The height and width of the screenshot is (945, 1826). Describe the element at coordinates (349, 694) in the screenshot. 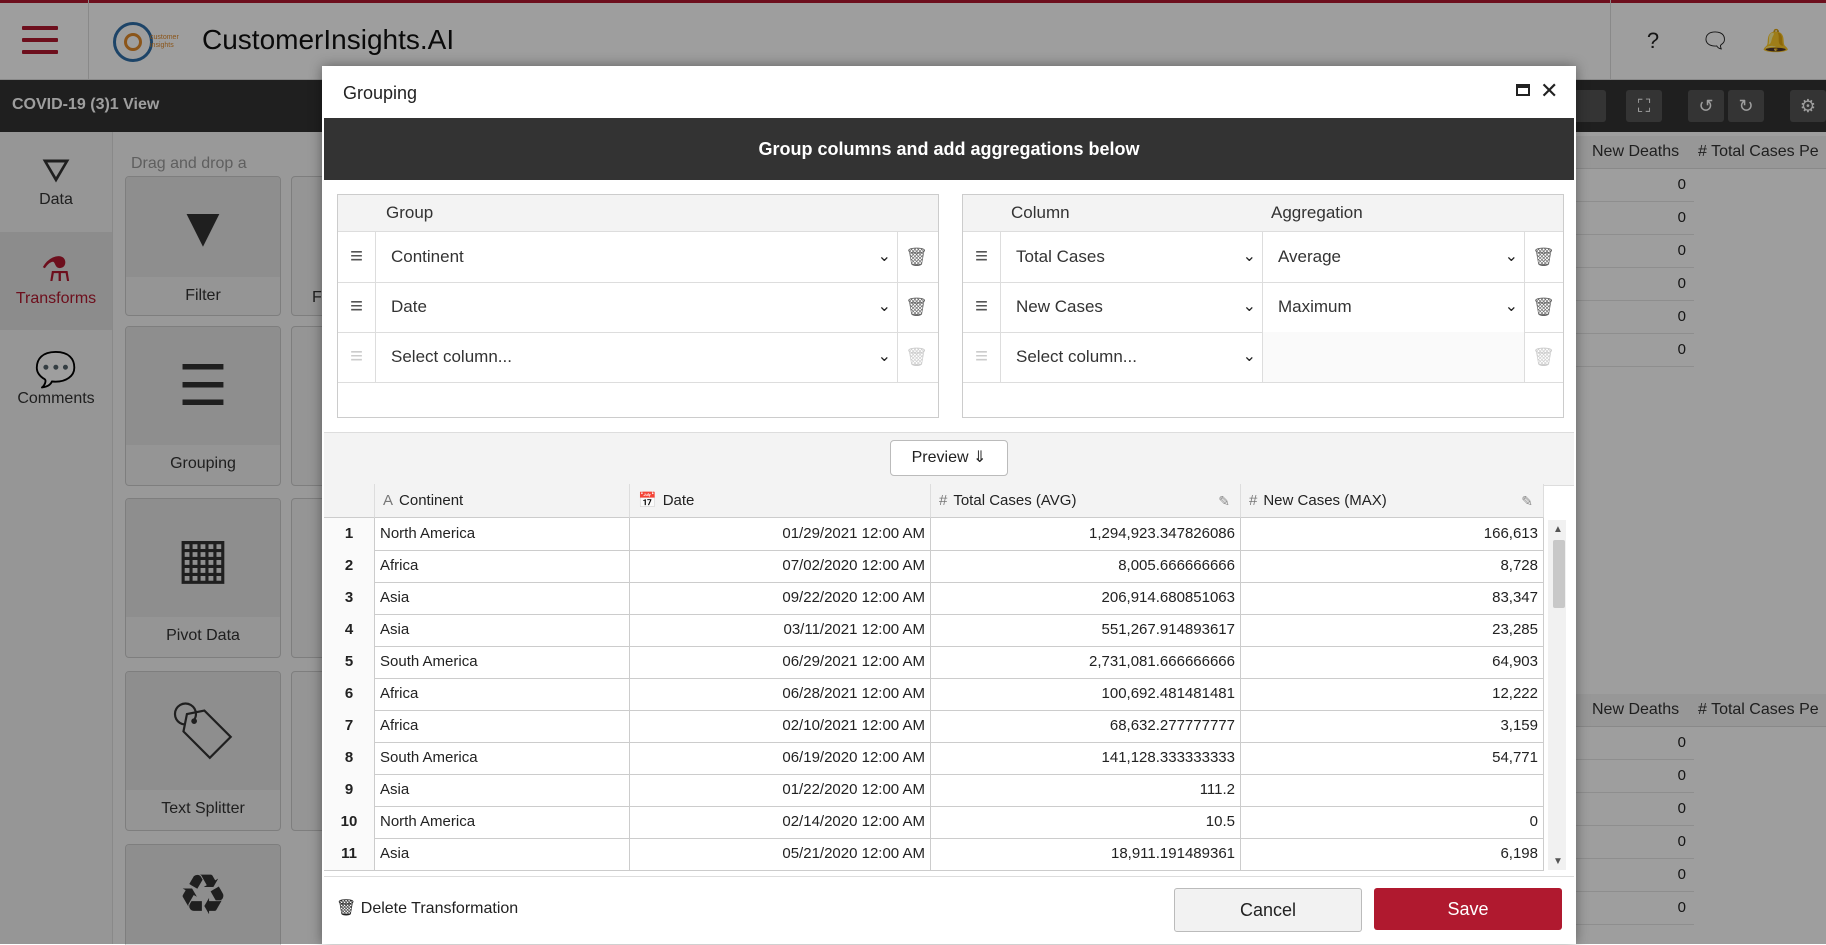

I see `row-index: 6` at that location.